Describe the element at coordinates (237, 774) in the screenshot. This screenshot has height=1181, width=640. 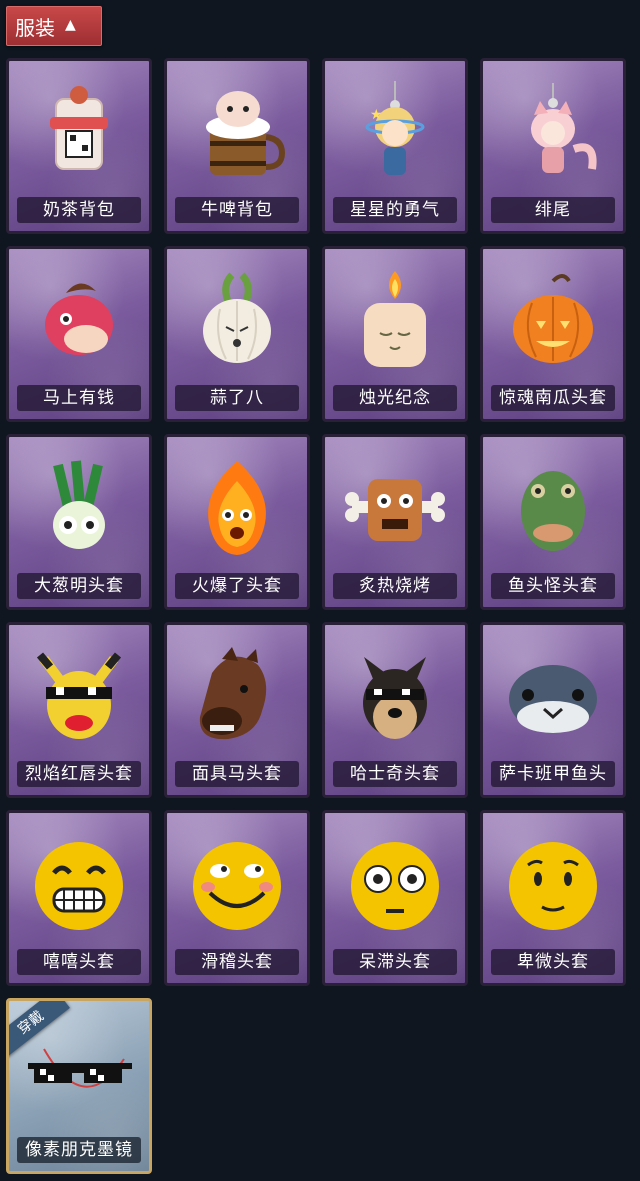
I see `costume-name: 面具马头套` at that location.